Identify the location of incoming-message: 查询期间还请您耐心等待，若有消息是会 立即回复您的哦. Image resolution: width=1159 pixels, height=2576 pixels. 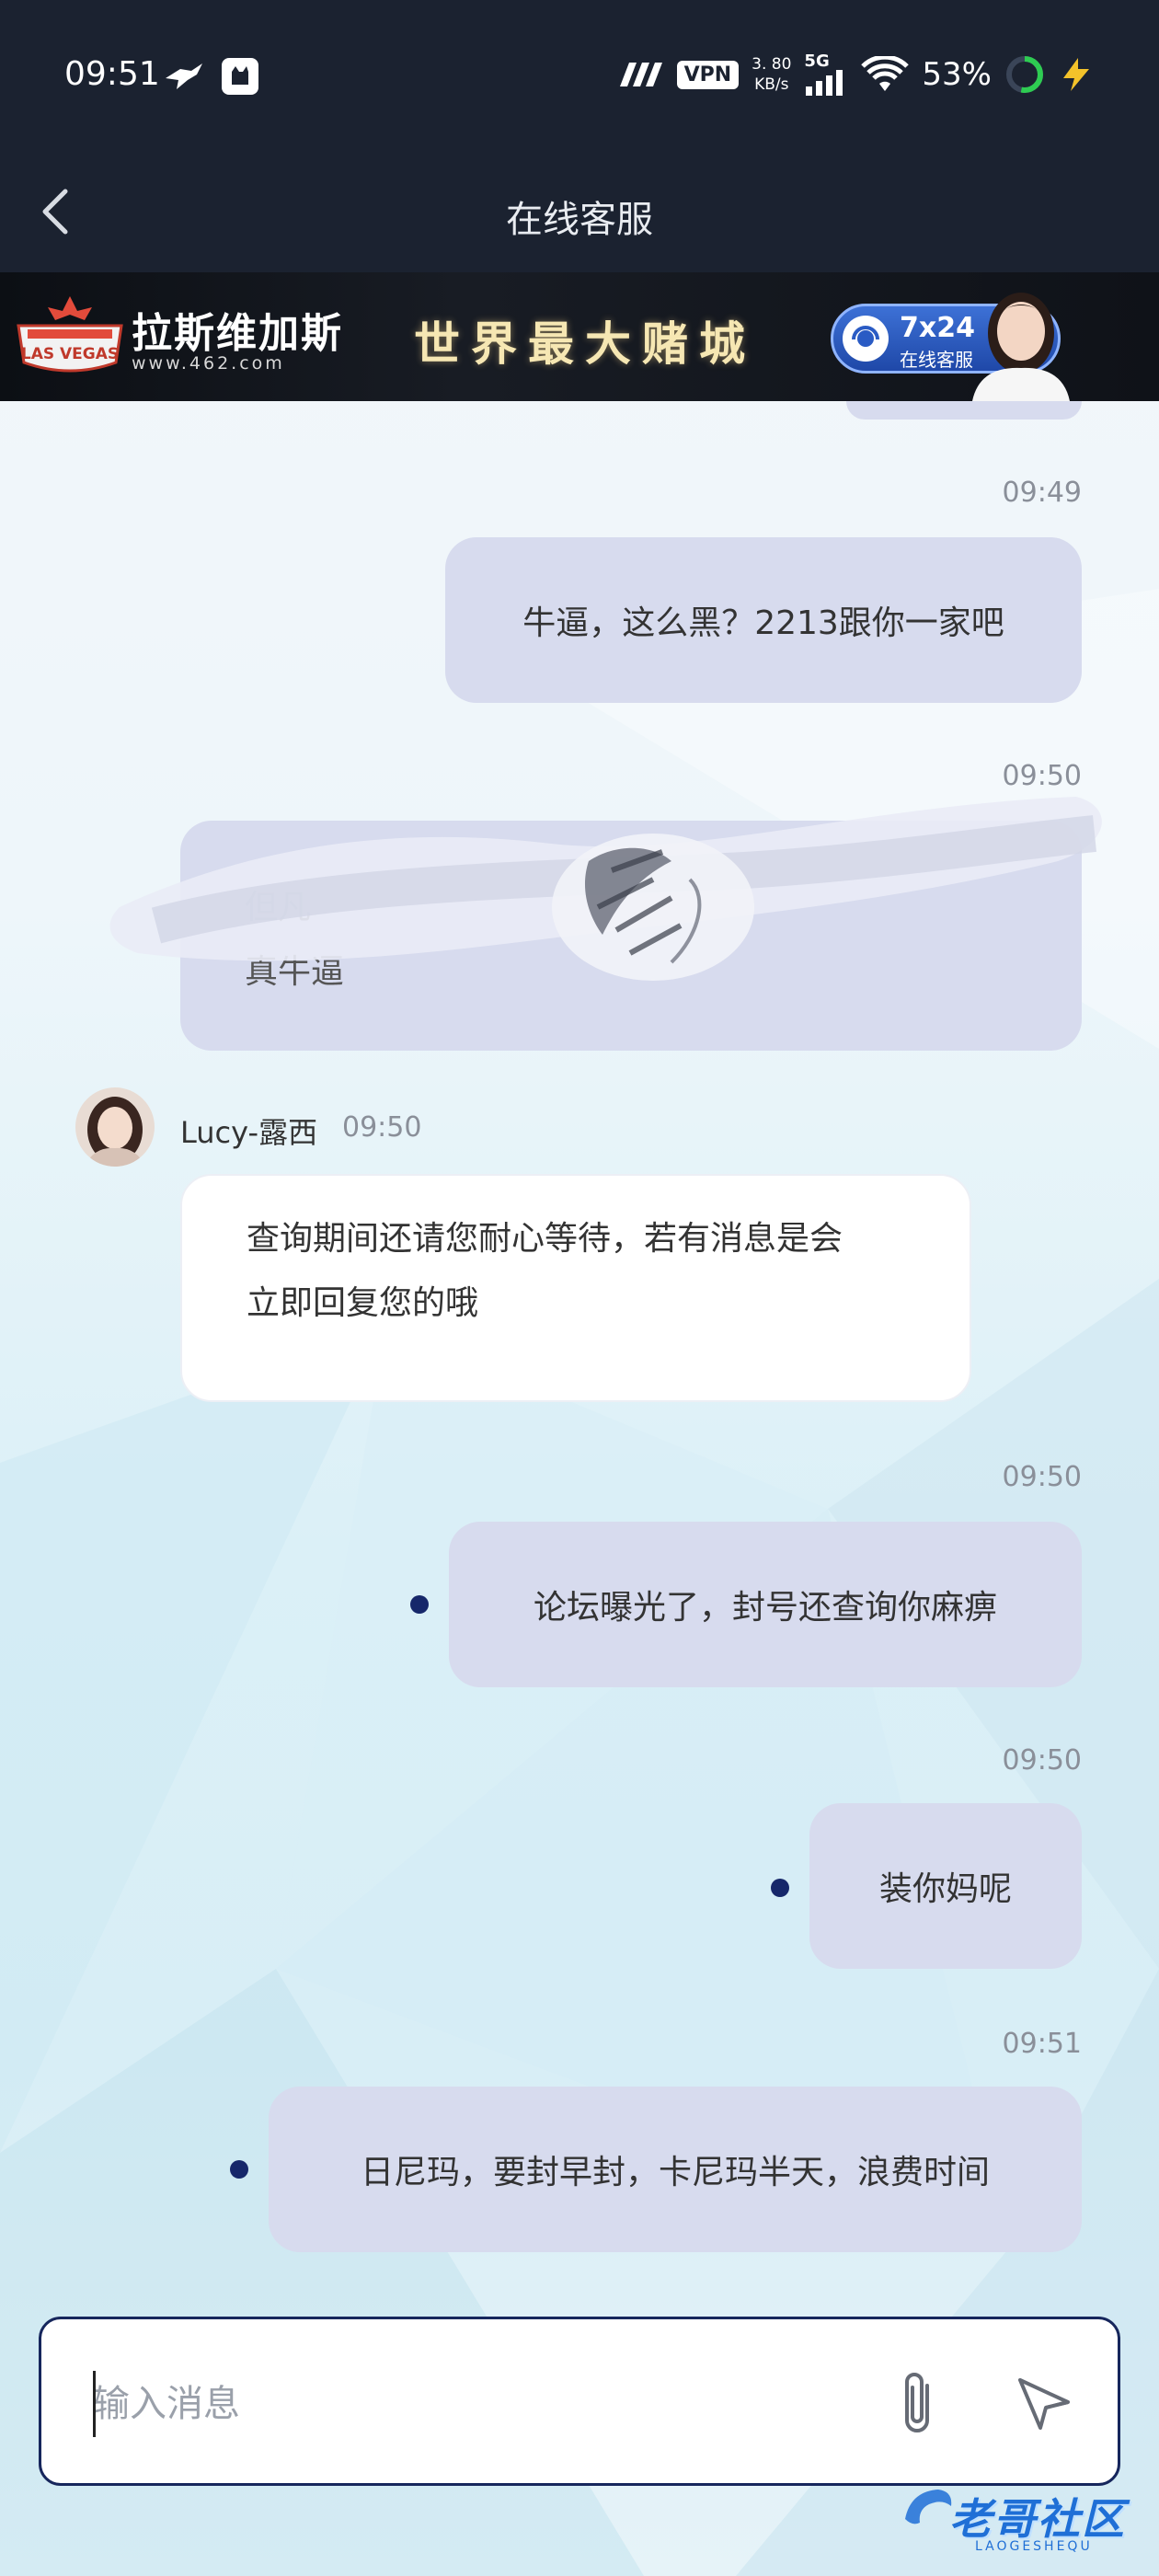
(575, 1288).